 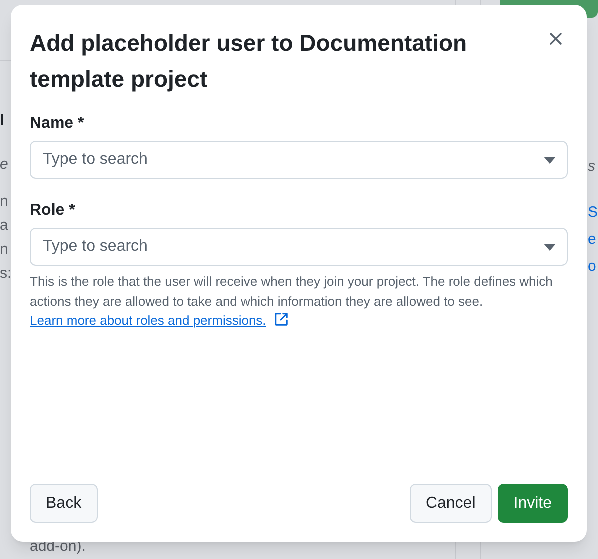 I want to click on cancel-button: Cancel, so click(x=451, y=503).